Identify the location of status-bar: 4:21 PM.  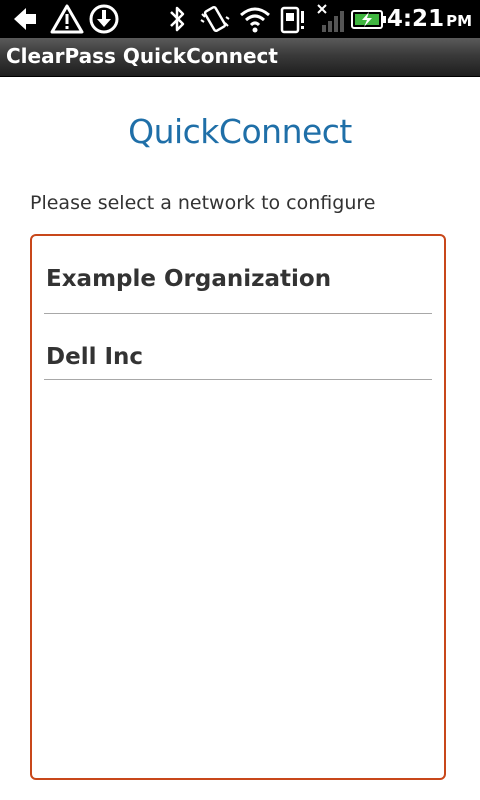
(240, 19).